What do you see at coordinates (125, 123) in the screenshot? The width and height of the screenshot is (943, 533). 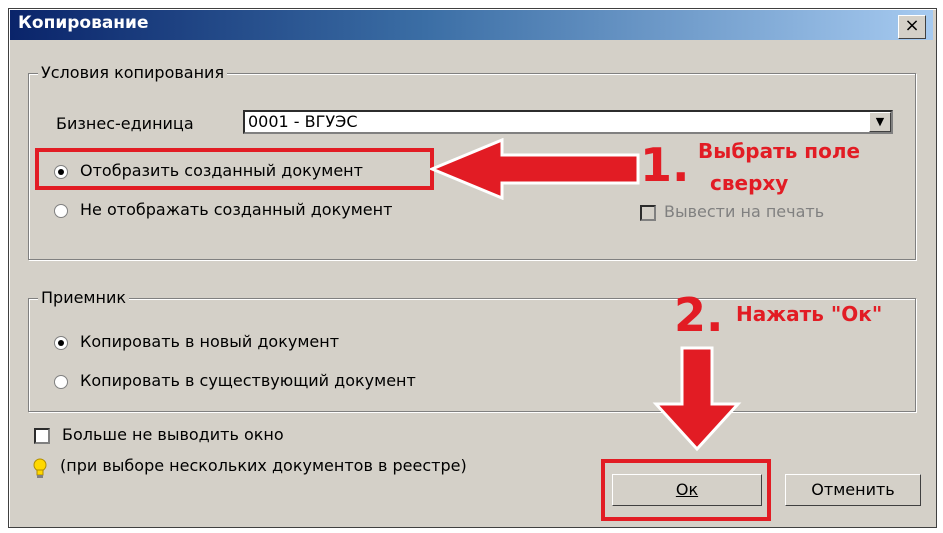 I see `business-unit-label: Бизнес-единица` at bounding box center [125, 123].